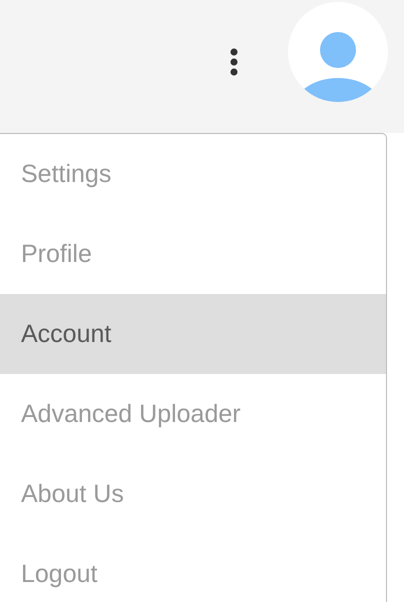 The height and width of the screenshot is (602, 404). What do you see at coordinates (193, 414) in the screenshot?
I see `menu-item: Advanced Uploader` at bounding box center [193, 414].